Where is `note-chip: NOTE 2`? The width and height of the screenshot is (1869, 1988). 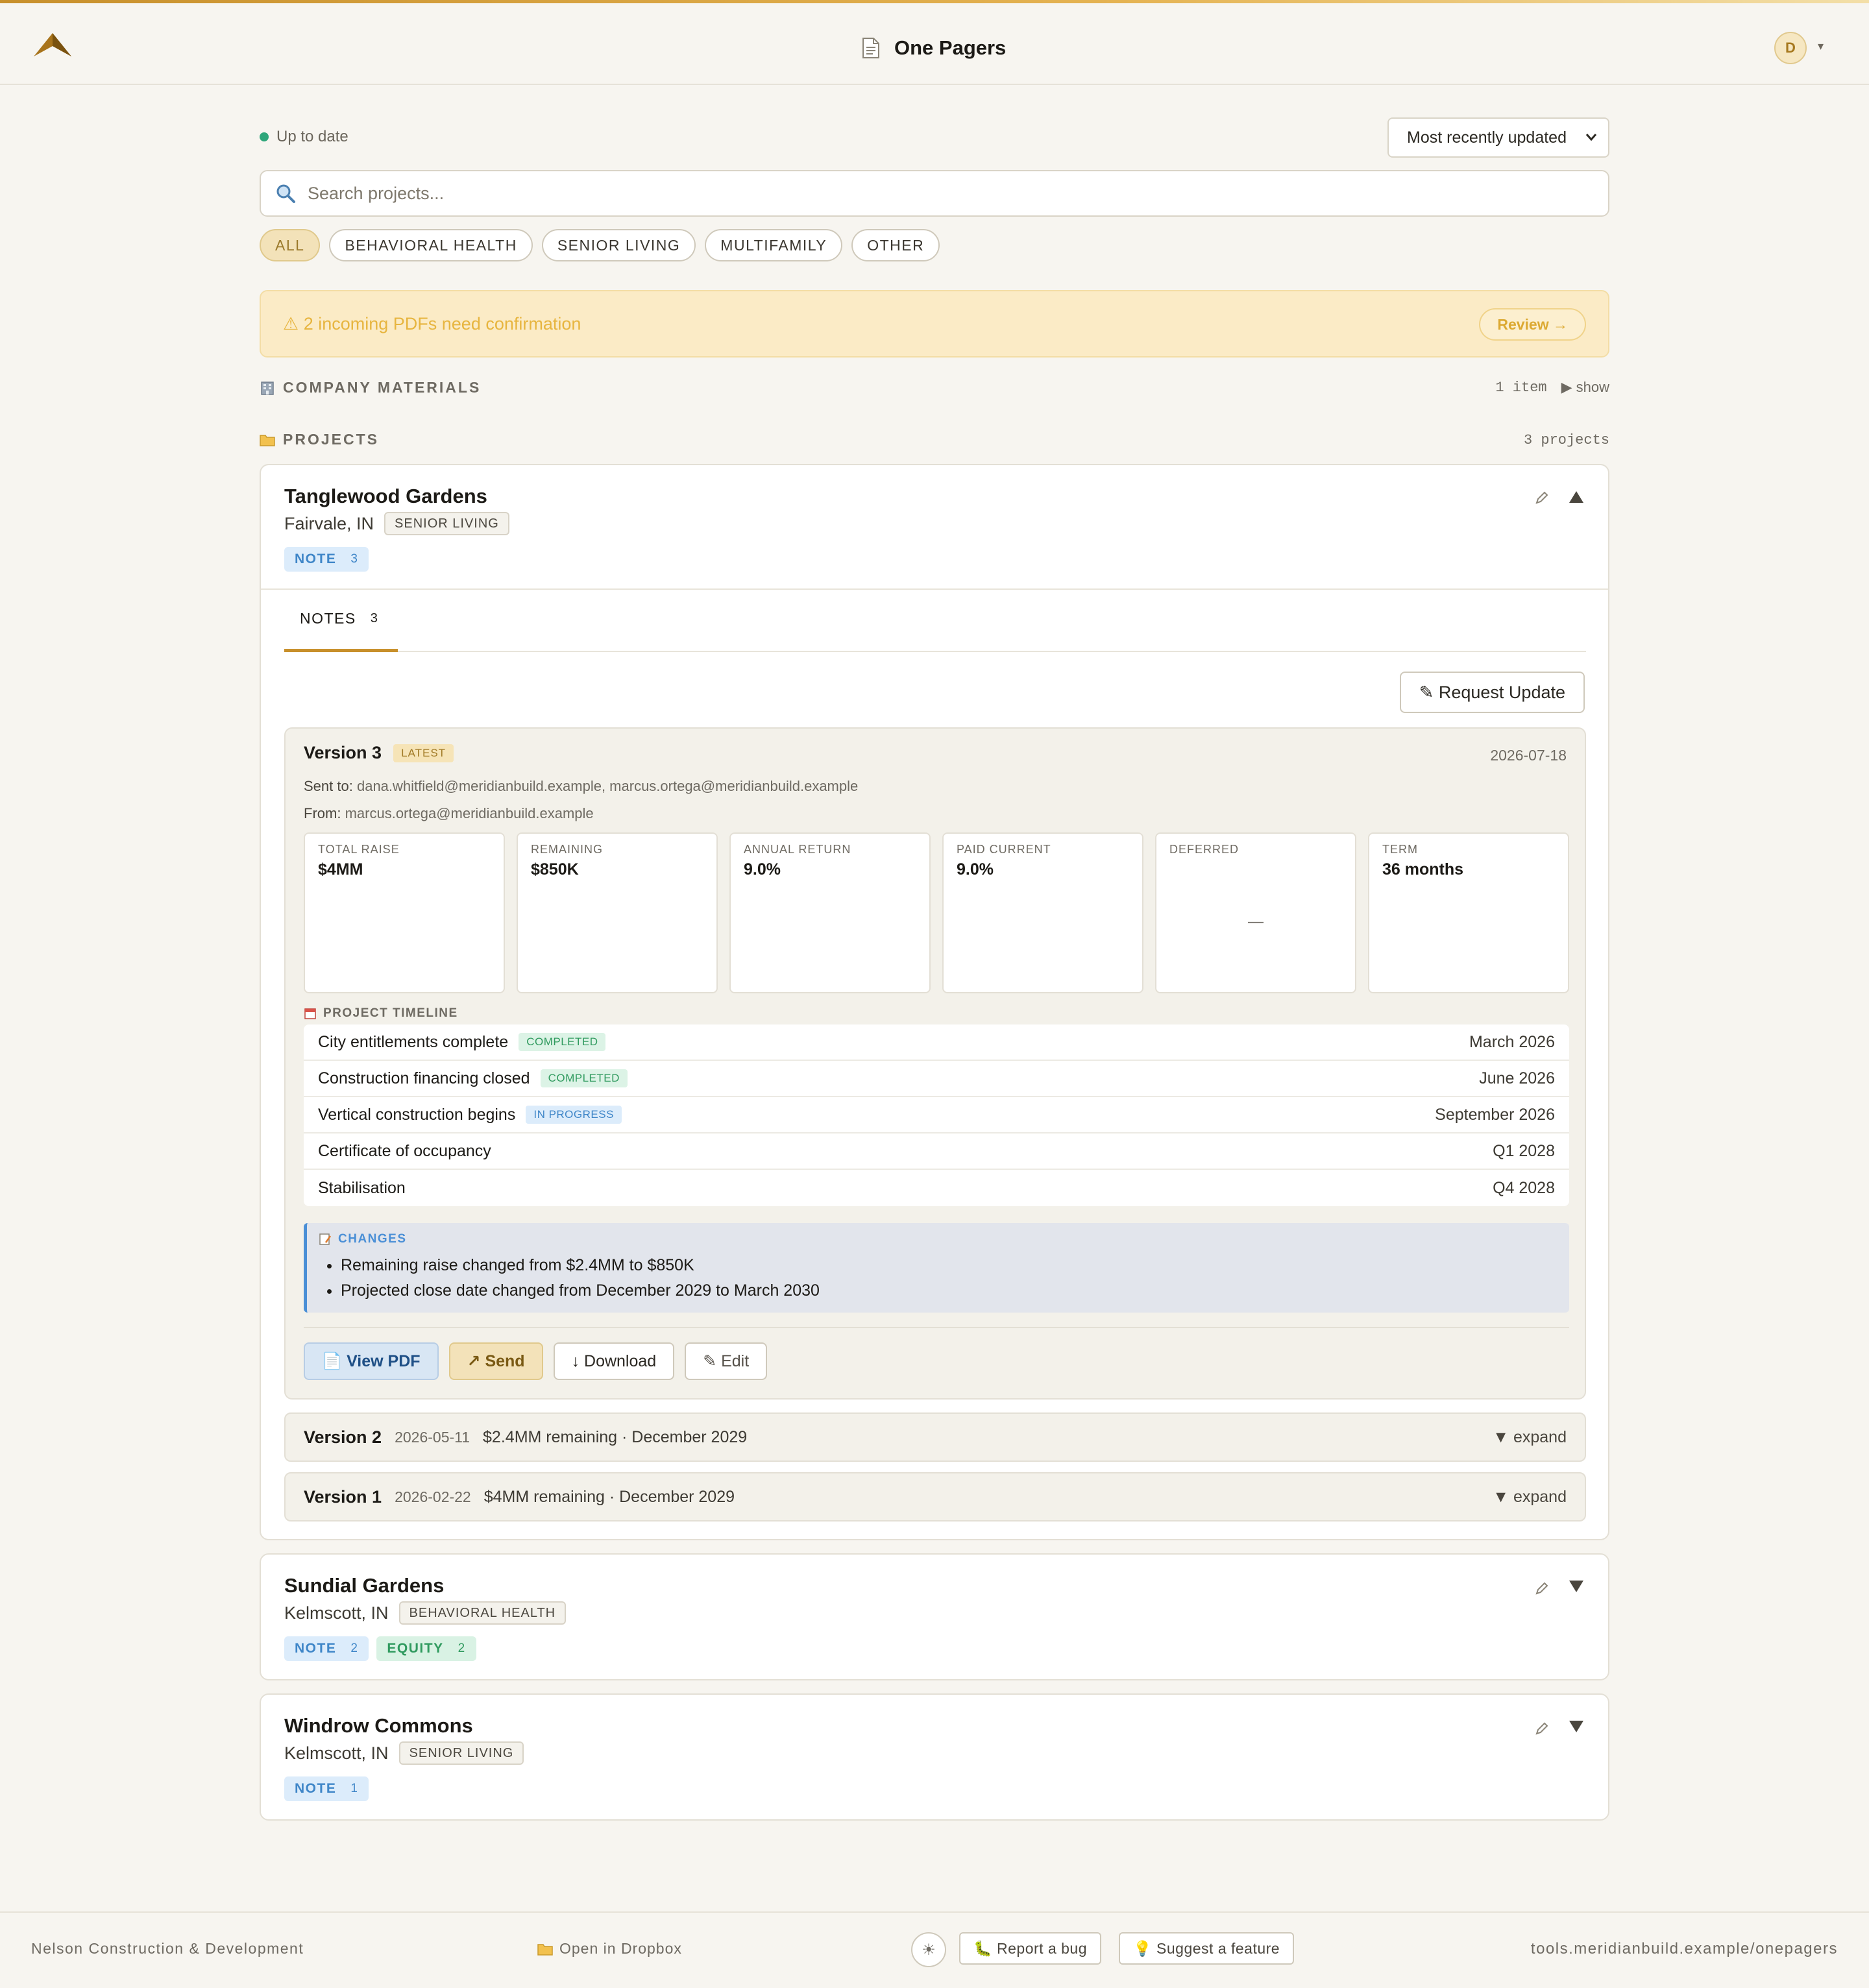 note-chip: NOTE 2 is located at coordinates (326, 1648).